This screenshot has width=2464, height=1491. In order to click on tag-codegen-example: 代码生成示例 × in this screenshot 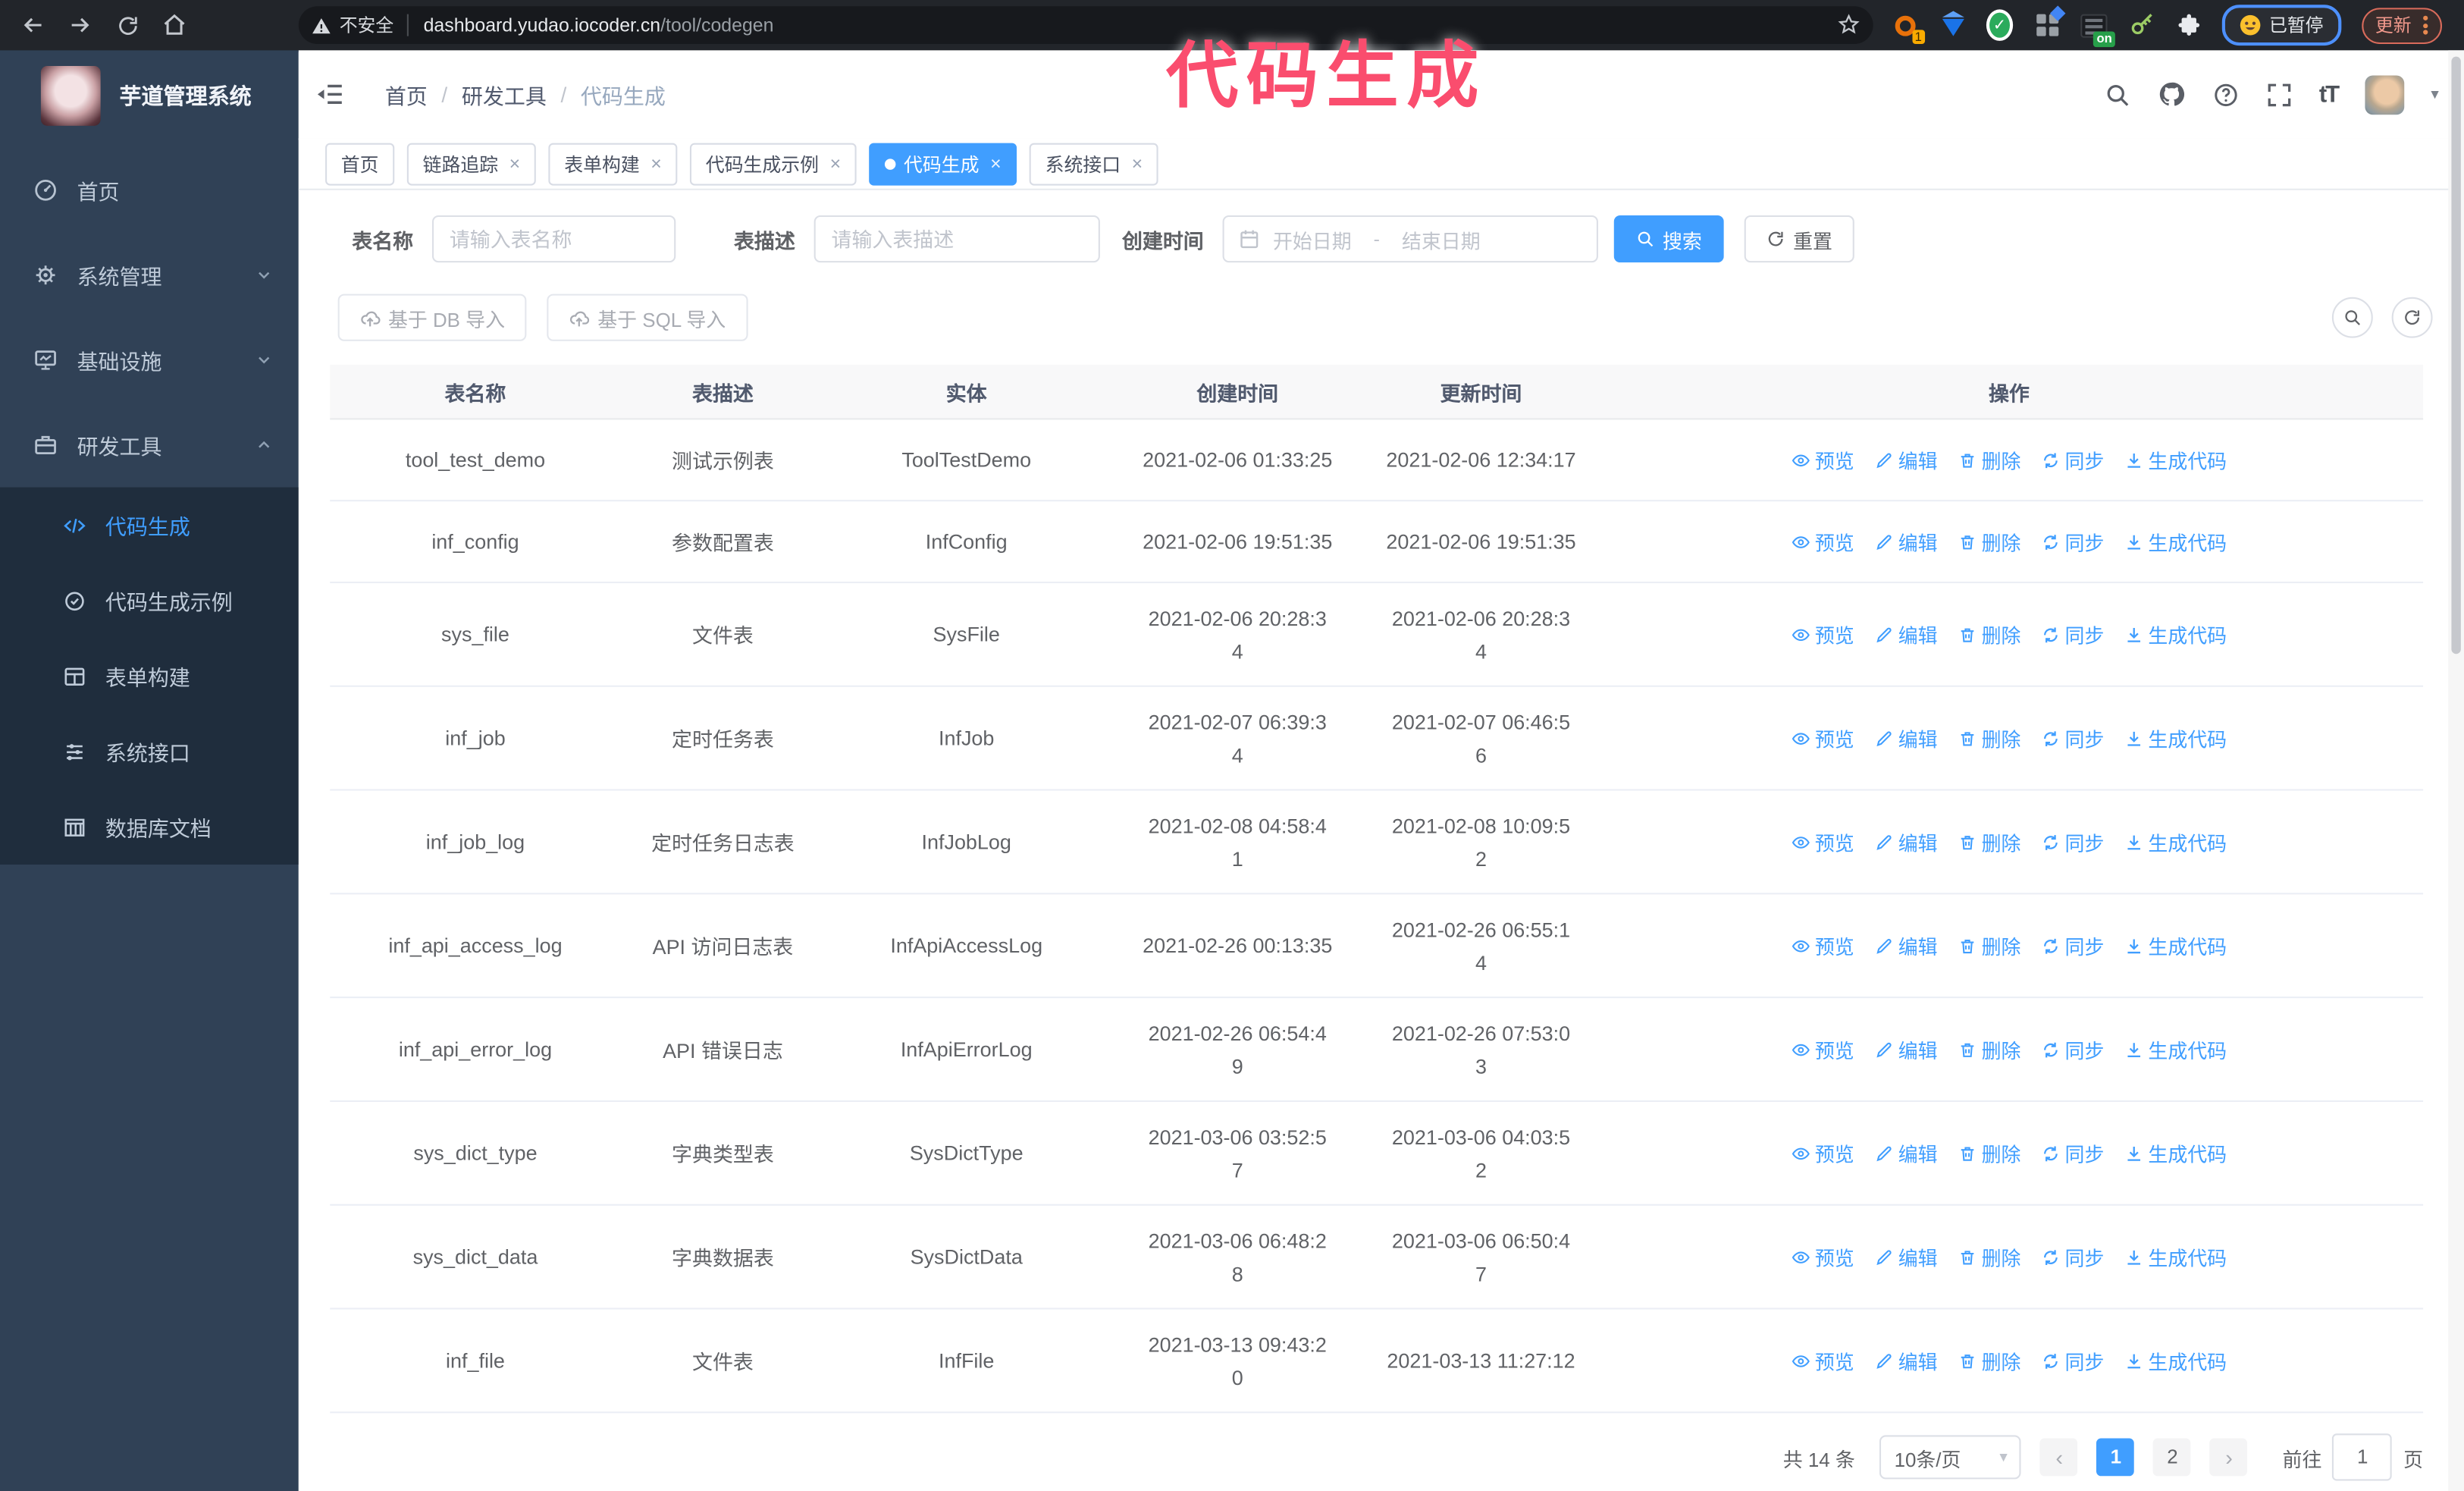, I will do `click(774, 163)`.